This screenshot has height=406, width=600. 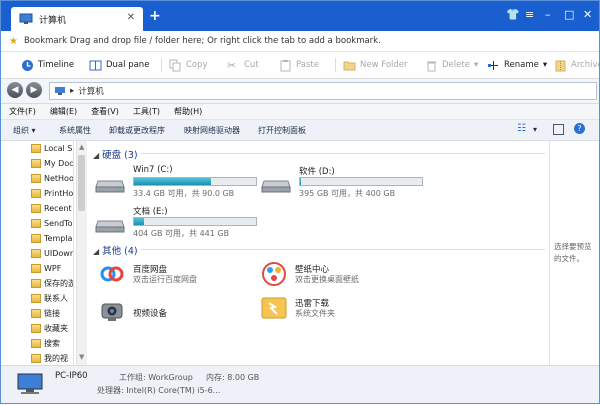 What do you see at coordinates (51, 238) in the screenshot?
I see `nav-item: Templa` at bounding box center [51, 238].